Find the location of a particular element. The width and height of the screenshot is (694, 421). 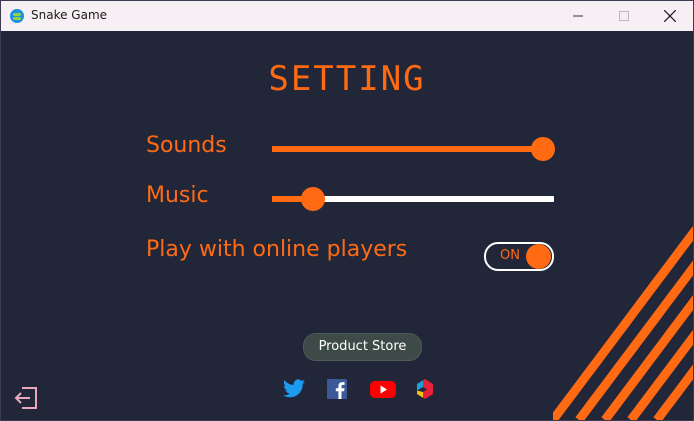

page-title: SETTING is located at coordinates (347, 79).